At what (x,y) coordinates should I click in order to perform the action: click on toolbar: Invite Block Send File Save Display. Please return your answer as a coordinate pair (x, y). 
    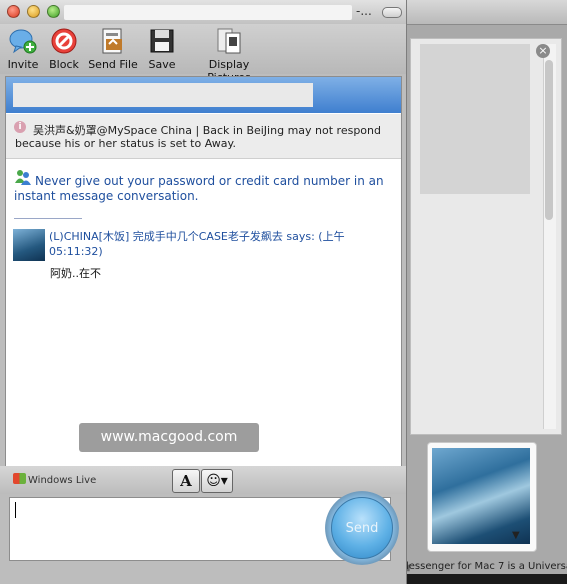
    Looking at the image, I should click on (203, 54).